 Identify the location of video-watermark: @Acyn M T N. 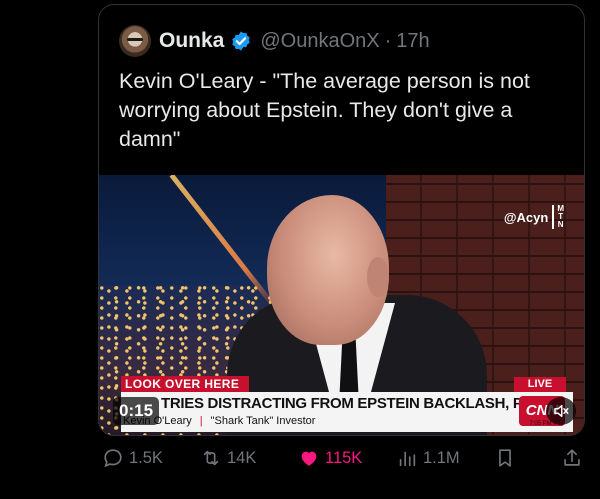
(534, 217).